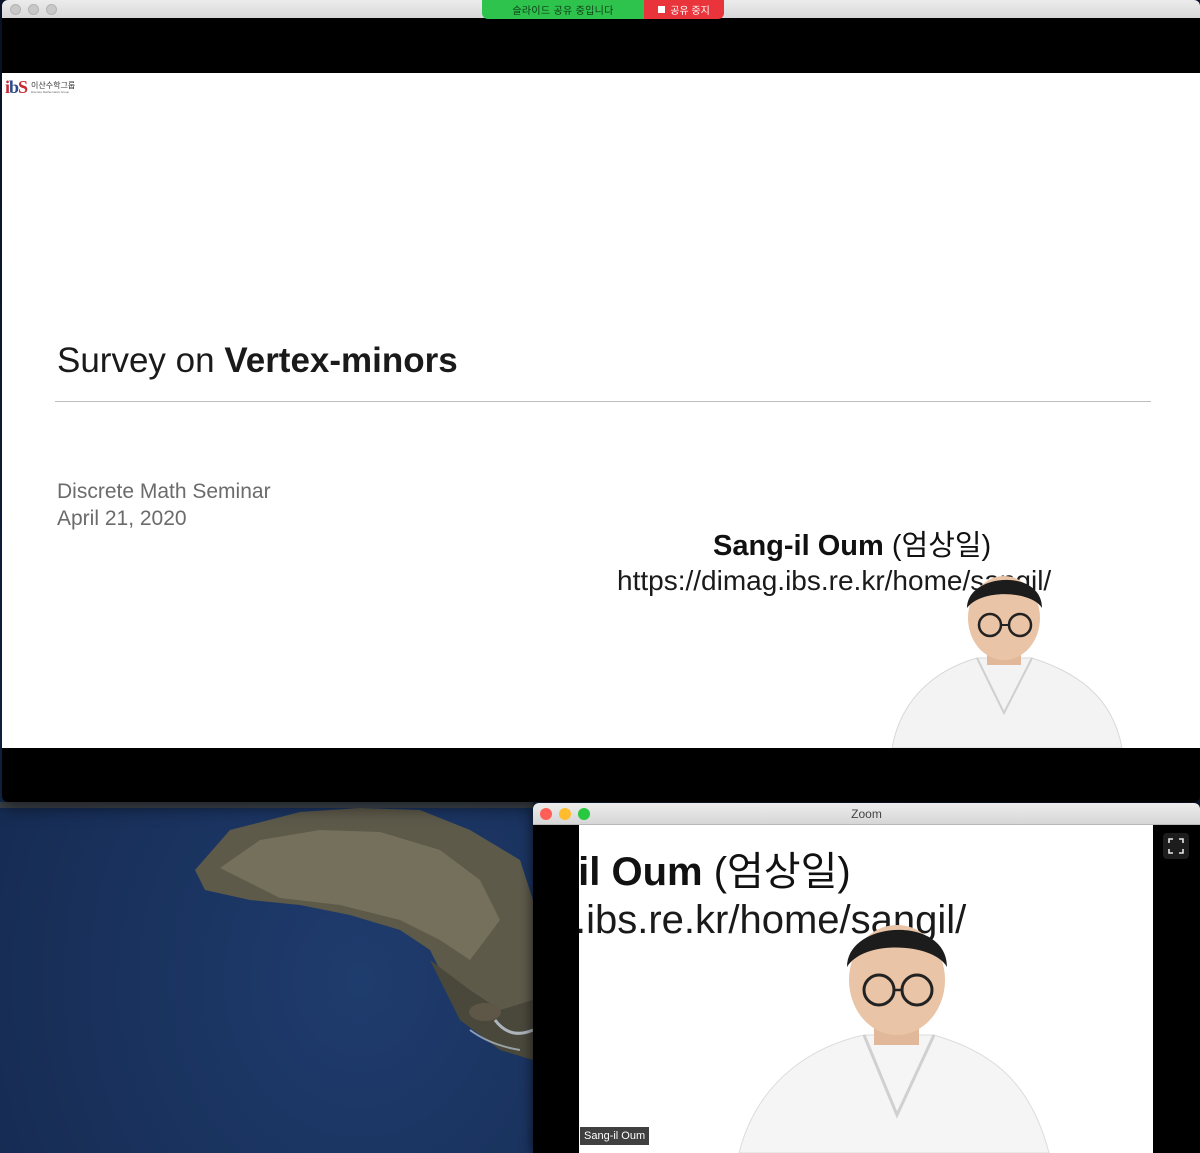 This screenshot has height=1153, width=1200. I want to click on stop-icon, so click(662, 9).